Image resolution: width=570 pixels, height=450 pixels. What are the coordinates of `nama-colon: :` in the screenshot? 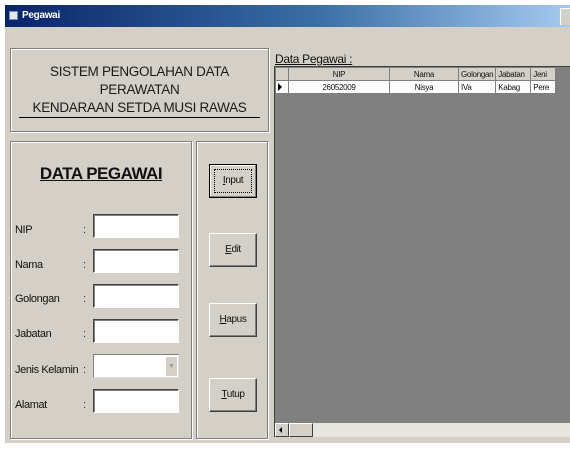 It's located at (85, 265).